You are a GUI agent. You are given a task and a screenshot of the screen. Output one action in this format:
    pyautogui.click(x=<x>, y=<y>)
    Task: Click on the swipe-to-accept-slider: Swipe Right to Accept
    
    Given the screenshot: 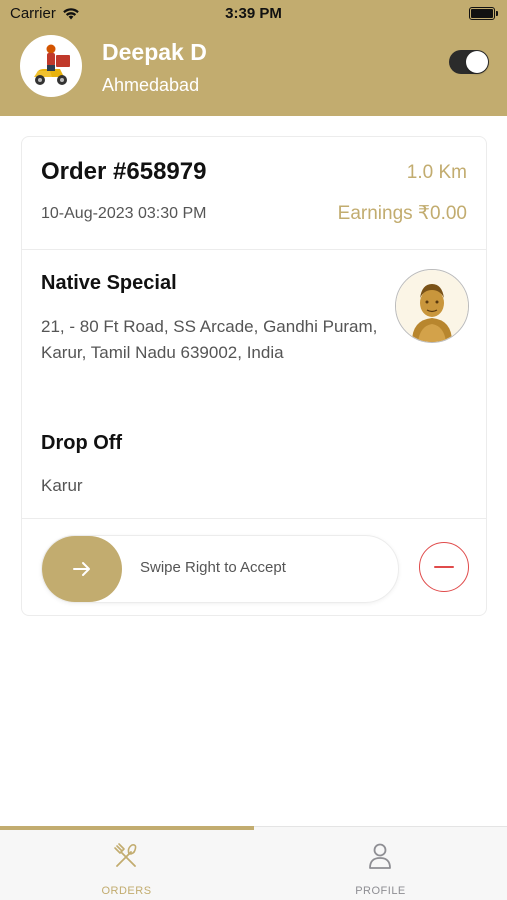 What is the action you would take?
    pyautogui.click(x=220, y=569)
    